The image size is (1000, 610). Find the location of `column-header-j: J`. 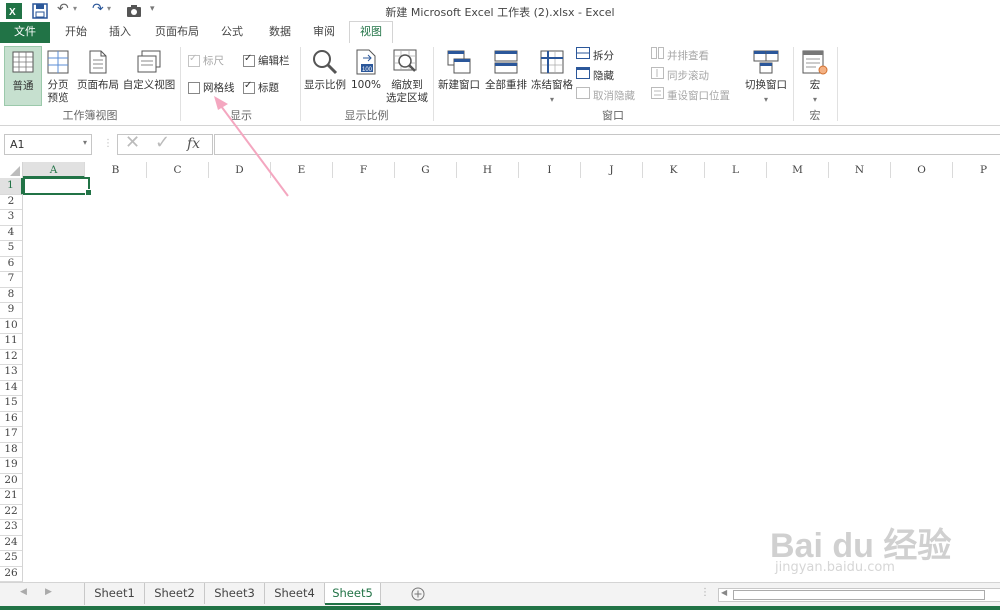

column-header-j: J is located at coordinates (612, 170).